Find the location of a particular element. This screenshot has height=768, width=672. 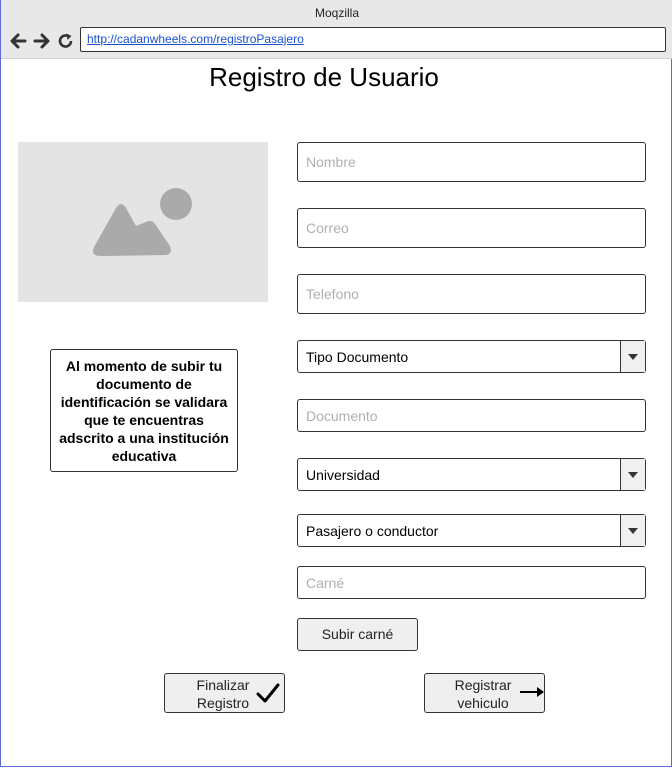

tipo-documento-select: Tipo Documento is located at coordinates (471, 356).